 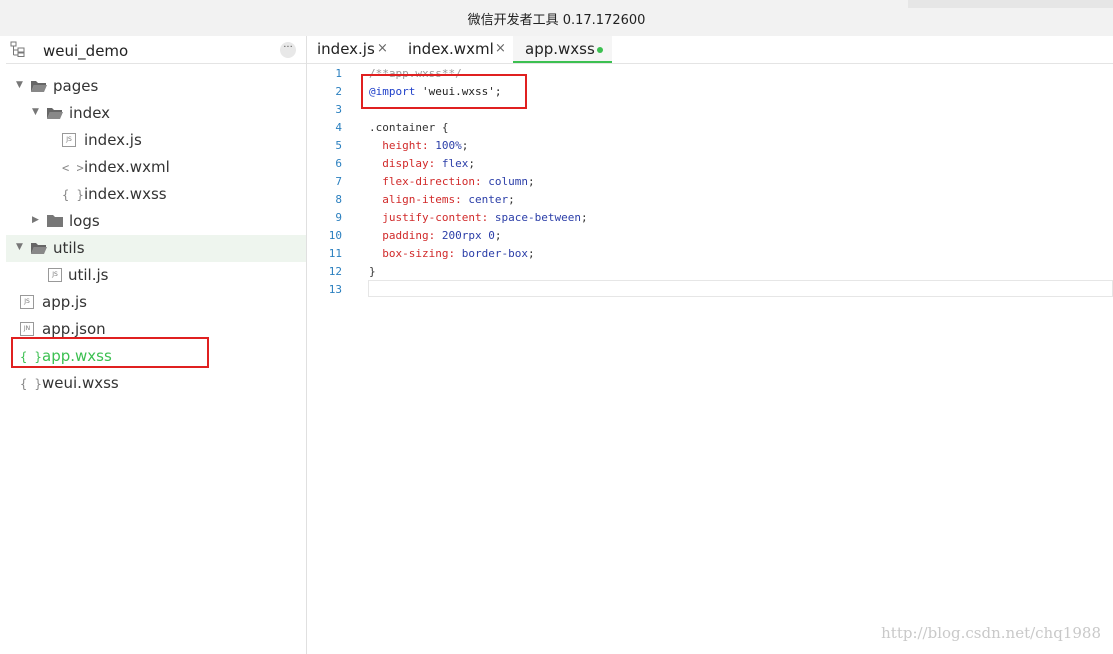 I want to click on highlight-box-import, so click(x=444, y=91).